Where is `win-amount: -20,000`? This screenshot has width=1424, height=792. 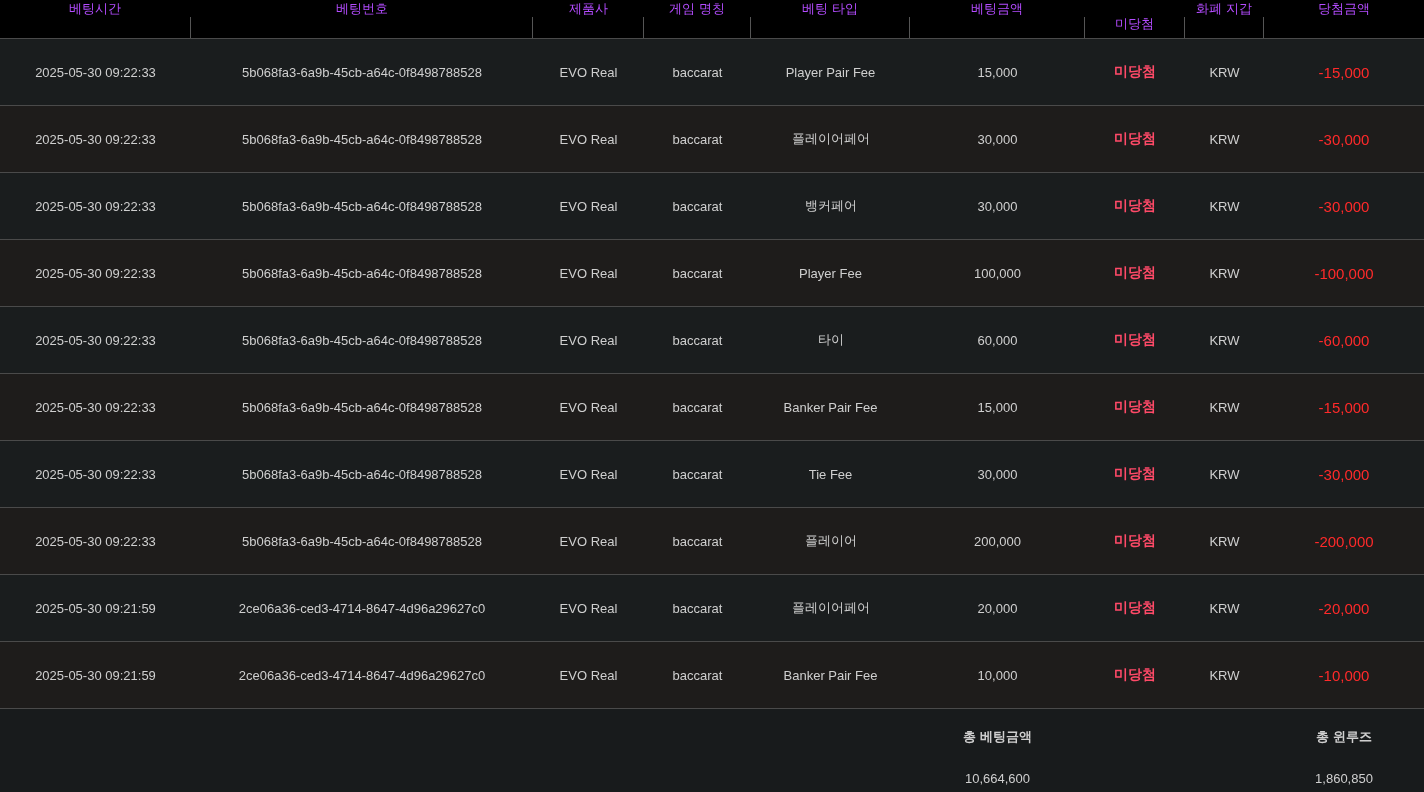
win-amount: -20,000 is located at coordinates (1344, 608).